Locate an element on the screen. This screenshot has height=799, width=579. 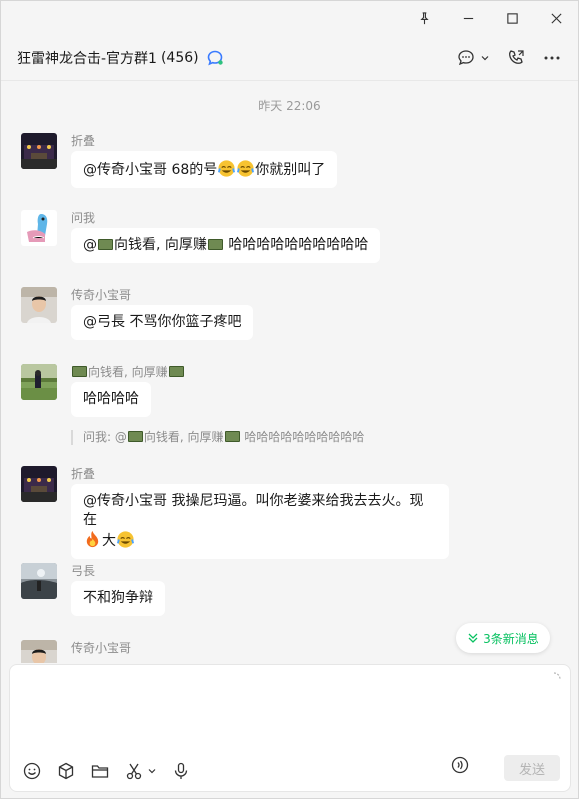
minimize-icon is located at coordinates (468, 18).